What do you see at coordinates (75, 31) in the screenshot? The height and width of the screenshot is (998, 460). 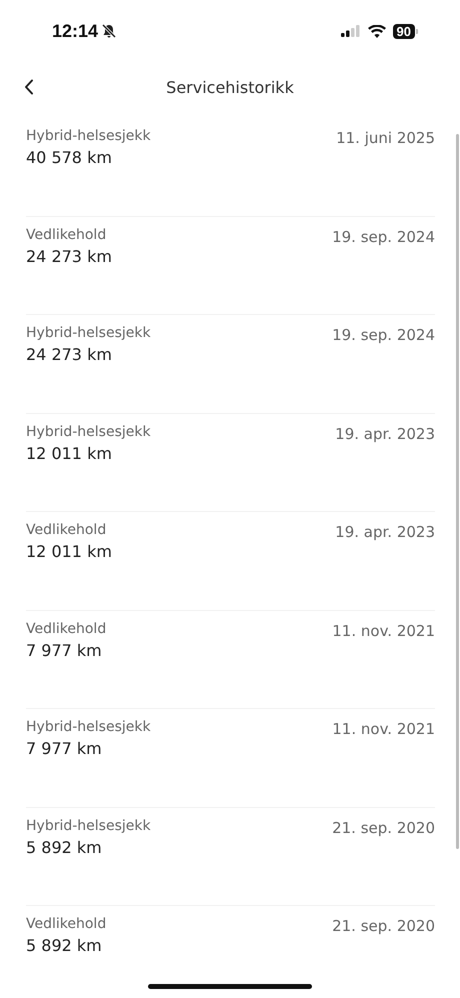 I see `status-time: 12:14` at bounding box center [75, 31].